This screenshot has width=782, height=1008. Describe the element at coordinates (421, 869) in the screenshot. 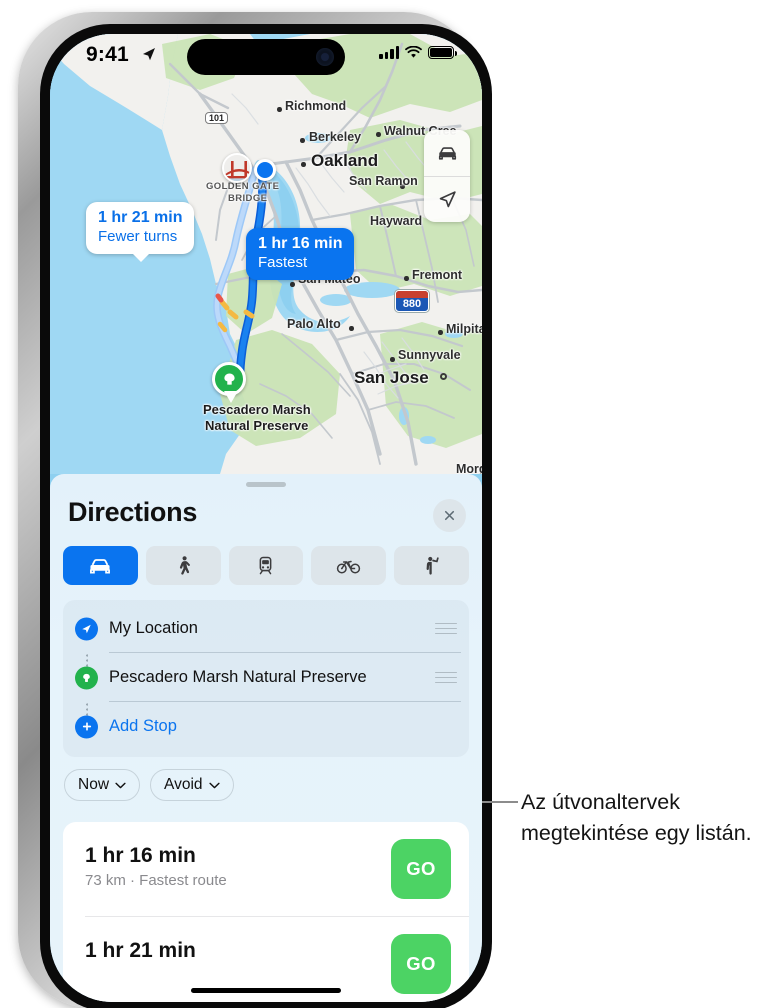

I see `go-button-1: GO` at that location.